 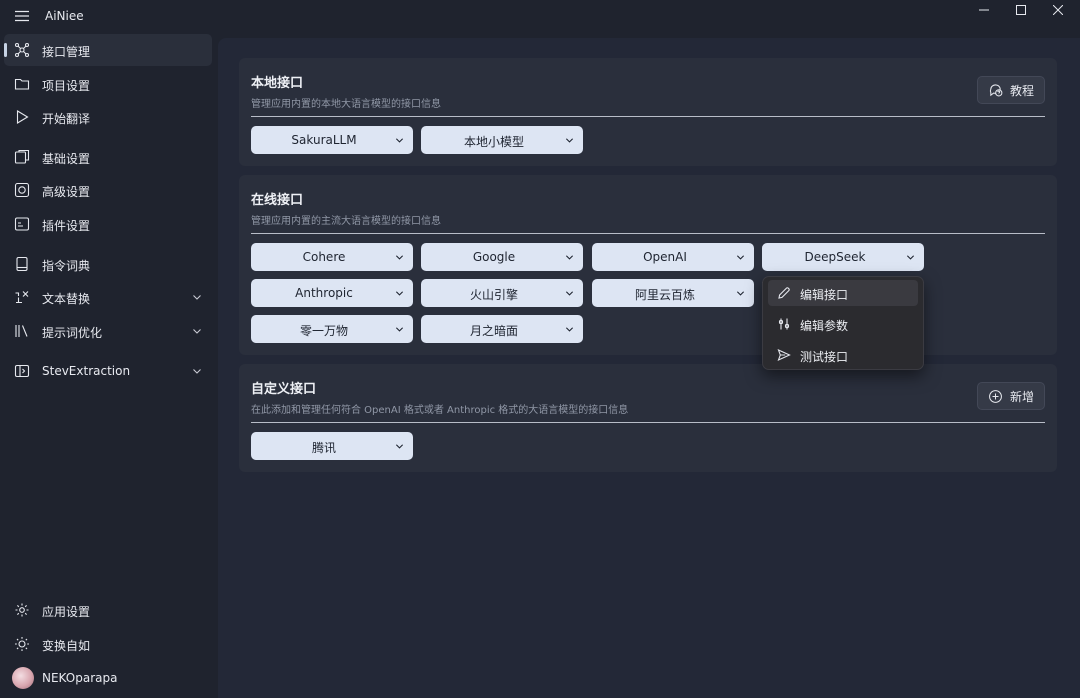 I want to click on section-title: 自定义接口, so click(x=284, y=389).